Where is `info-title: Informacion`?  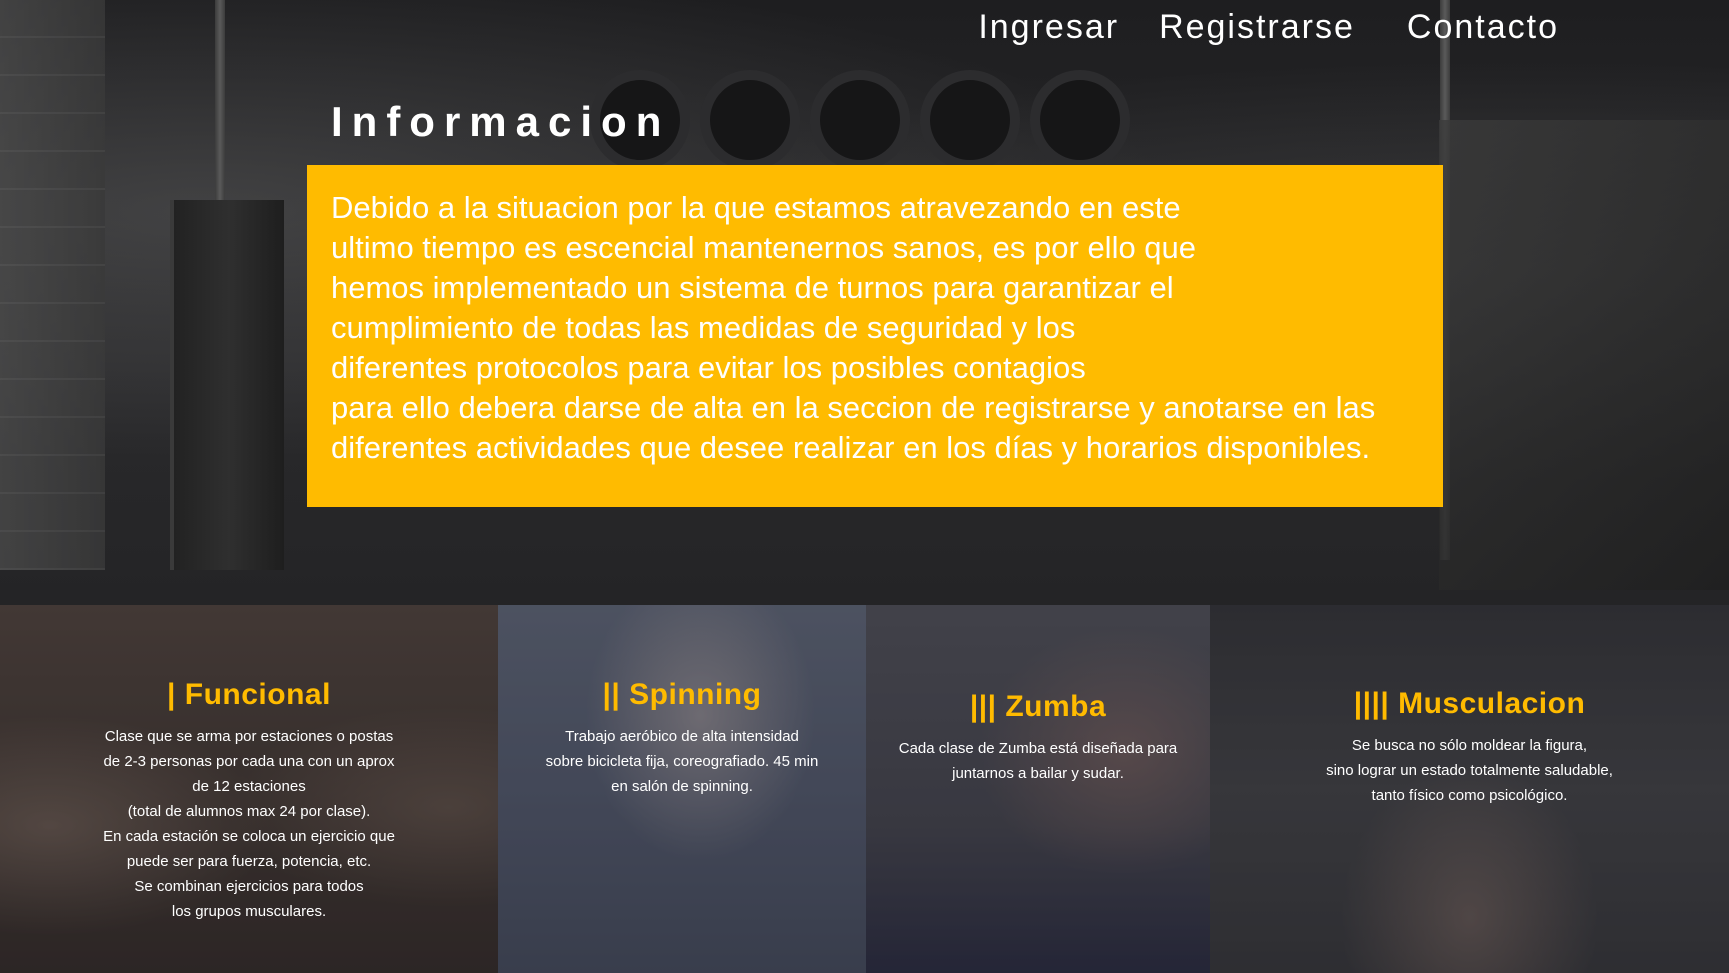
info-title: Informacion is located at coordinates (501, 121).